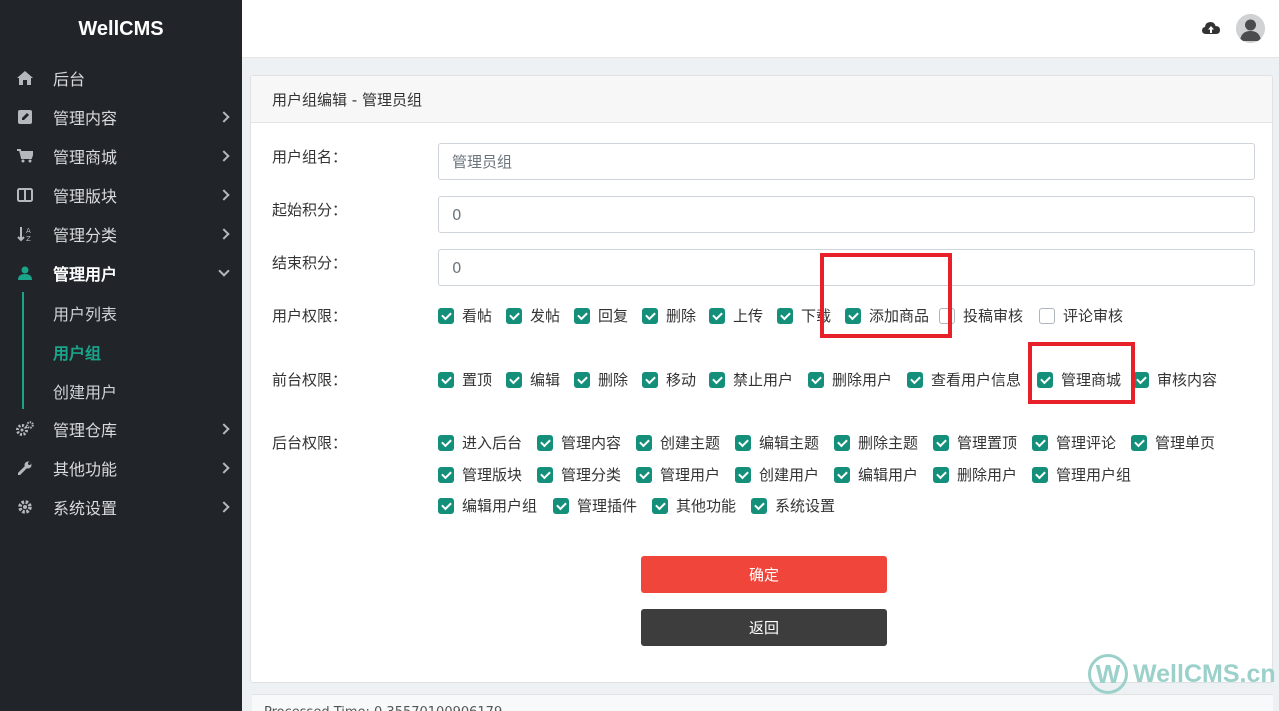 This screenshot has height=711, width=1279. What do you see at coordinates (121, 155) in the screenshot?
I see `sidebar-item-shop: 管理商城` at bounding box center [121, 155].